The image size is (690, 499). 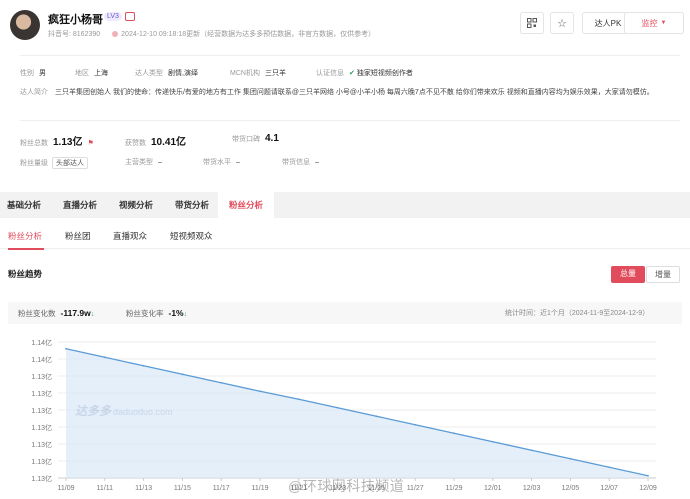 I want to click on star-icon: ☆, so click(x=562, y=23).